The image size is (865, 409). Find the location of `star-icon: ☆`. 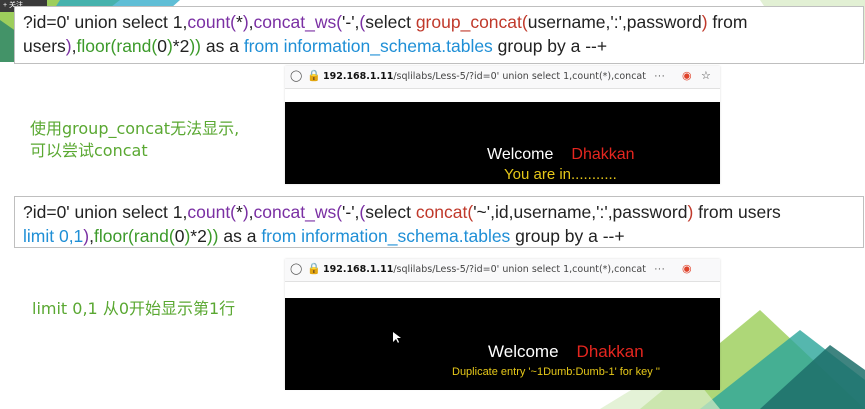

star-icon: ☆ is located at coordinates (706, 76).